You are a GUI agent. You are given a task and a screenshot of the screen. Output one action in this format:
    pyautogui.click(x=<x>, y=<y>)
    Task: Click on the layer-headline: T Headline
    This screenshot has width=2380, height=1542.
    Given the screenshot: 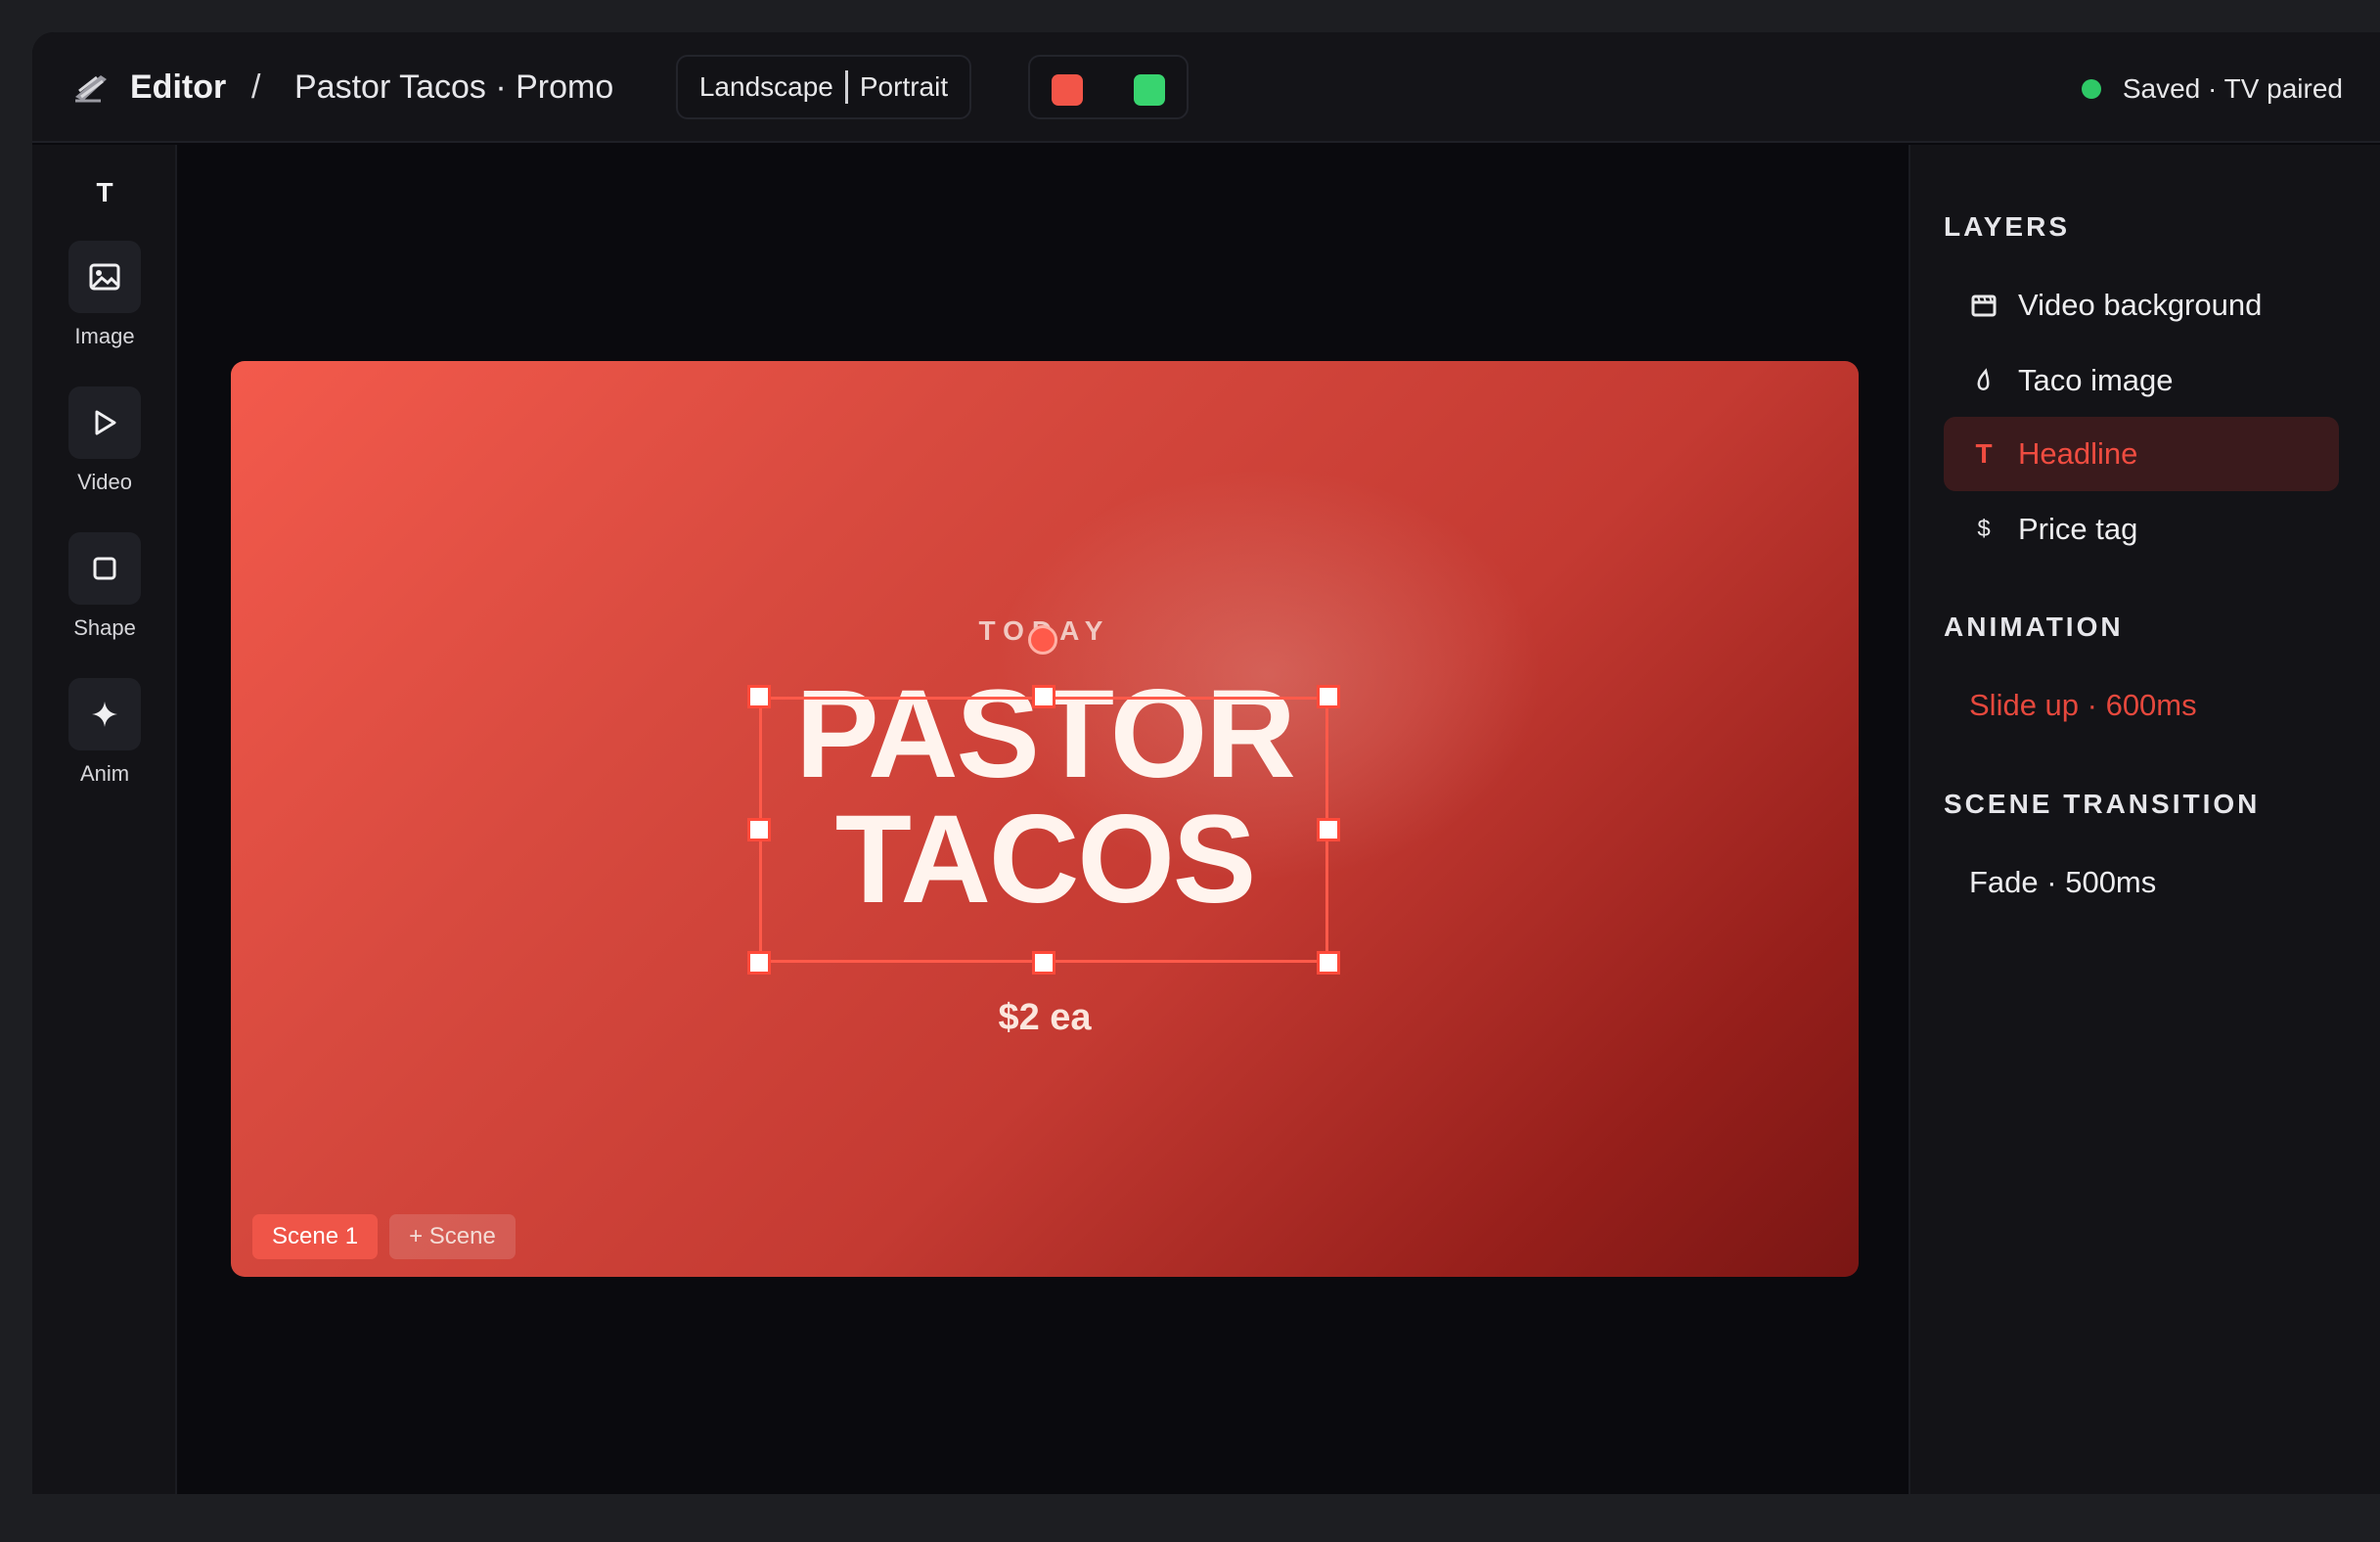 What is the action you would take?
    pyautogui.click(x=2141, y=454)
    